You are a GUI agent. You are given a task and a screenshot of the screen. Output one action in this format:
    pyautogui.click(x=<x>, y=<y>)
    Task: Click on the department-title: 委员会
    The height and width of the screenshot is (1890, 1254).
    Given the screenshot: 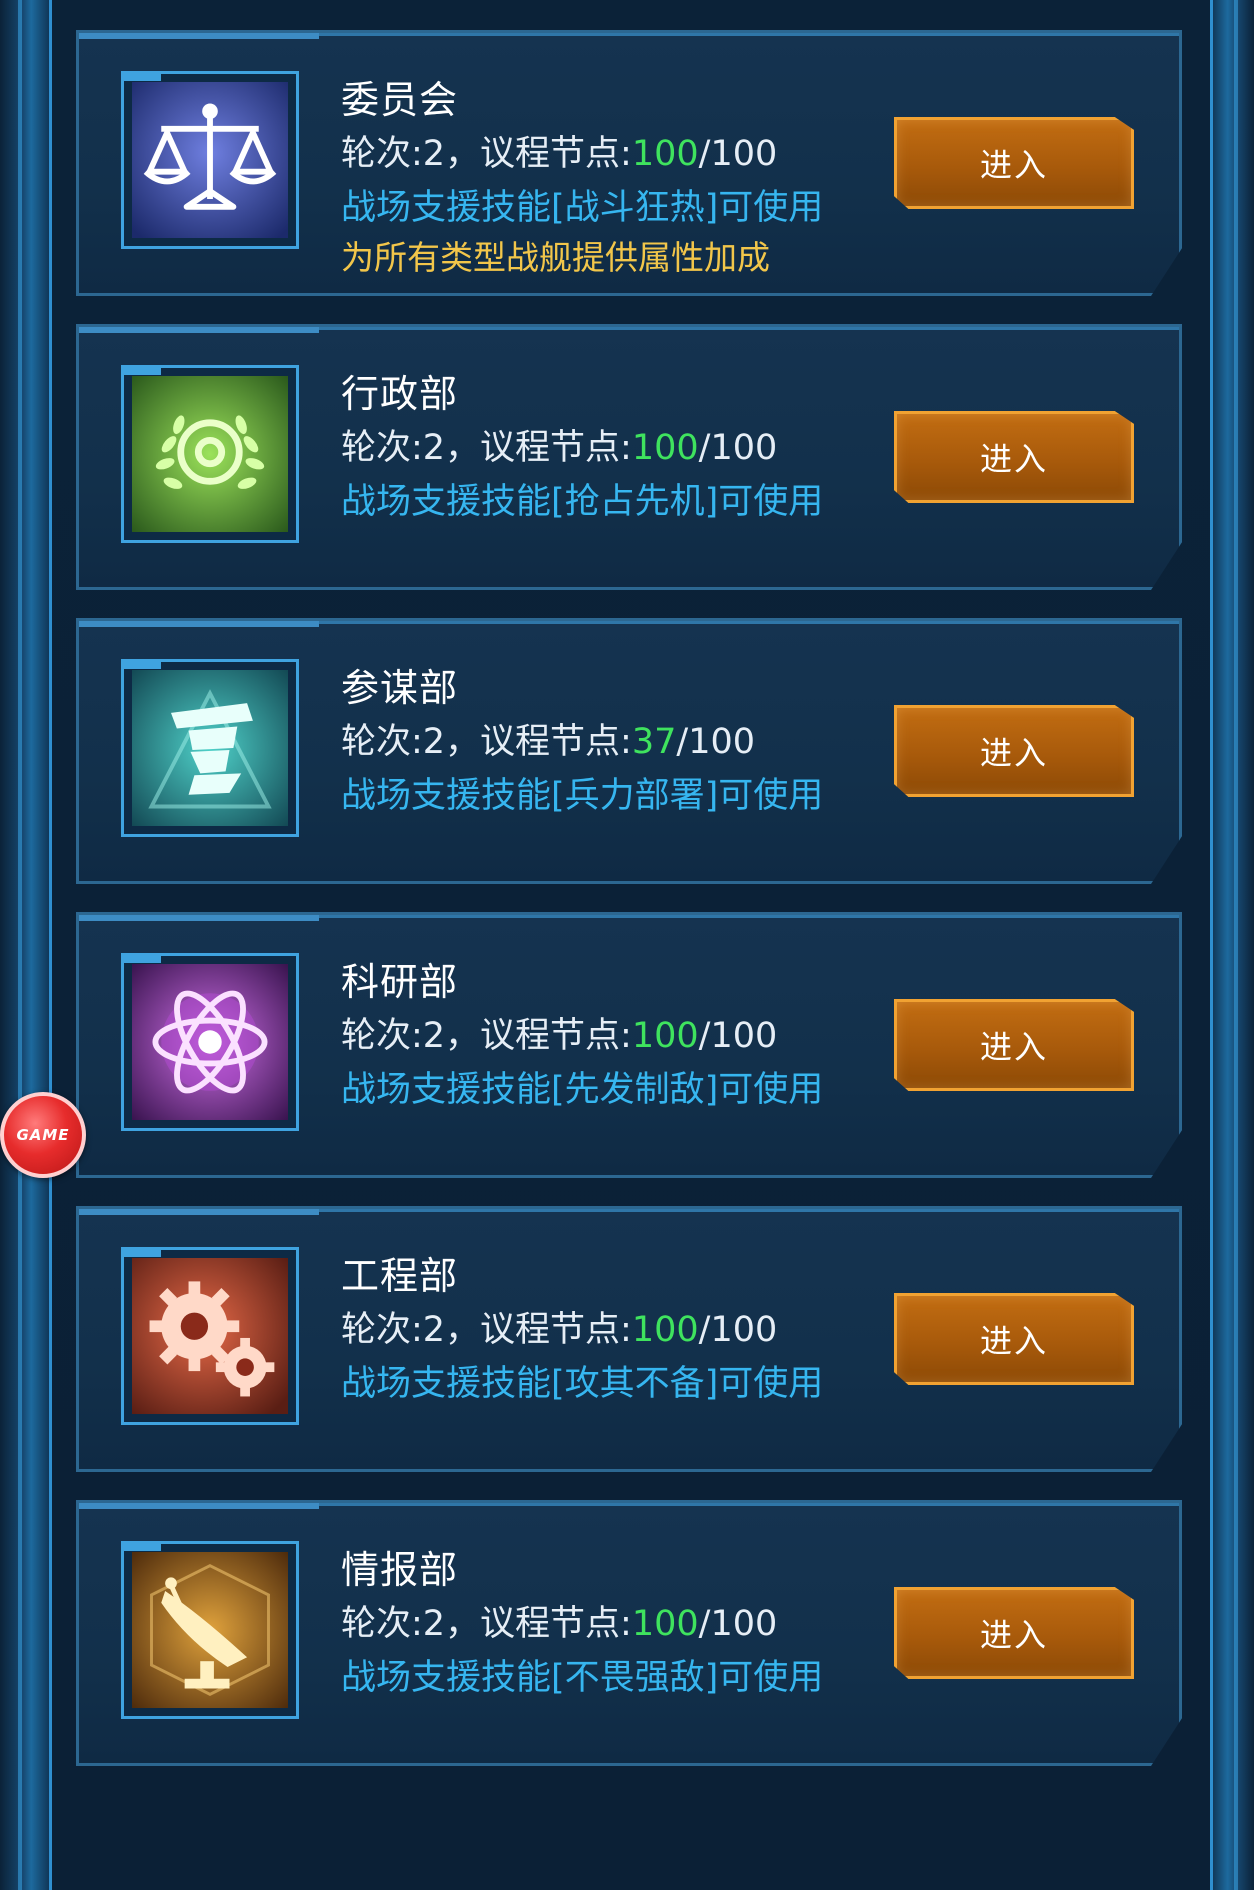 What is the action you would take?
    pyautogui.click(x=400, y=100)
    